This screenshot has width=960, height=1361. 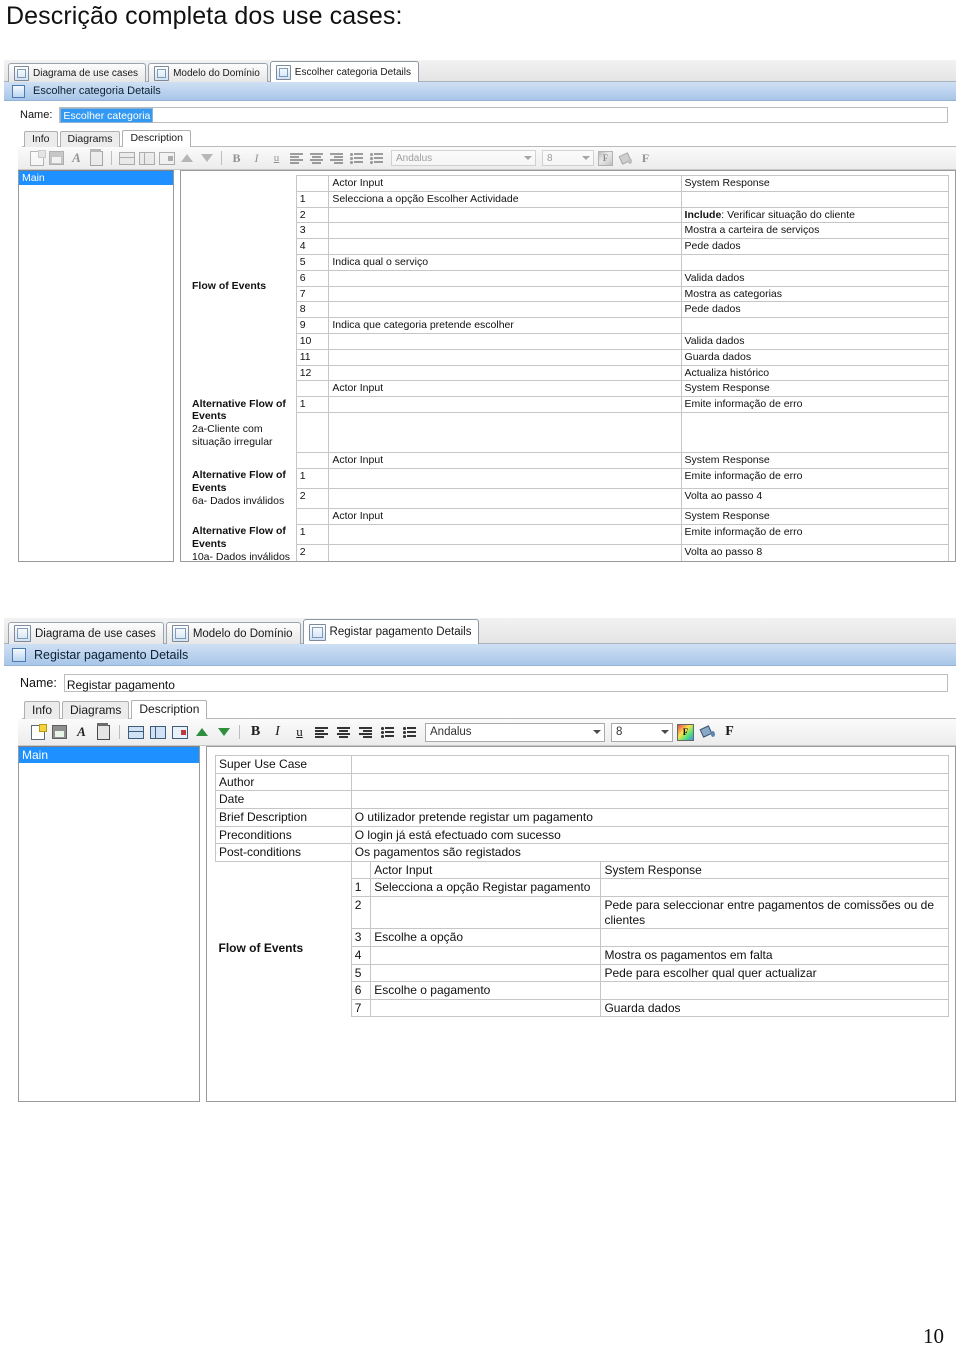 What do you see at coordinates (815, 278) in the screenshot?
I see `system-response-cell: Valida dados` at bounding box center [815, 278].